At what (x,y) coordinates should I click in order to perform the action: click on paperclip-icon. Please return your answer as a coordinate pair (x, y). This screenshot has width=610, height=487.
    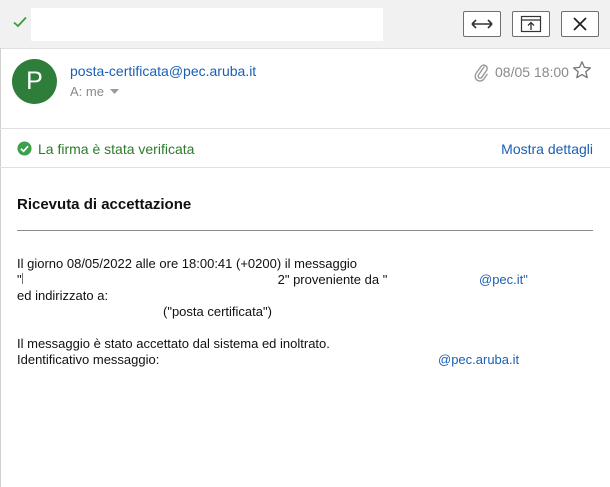
    Looking at the image, I should click on (481, 73).